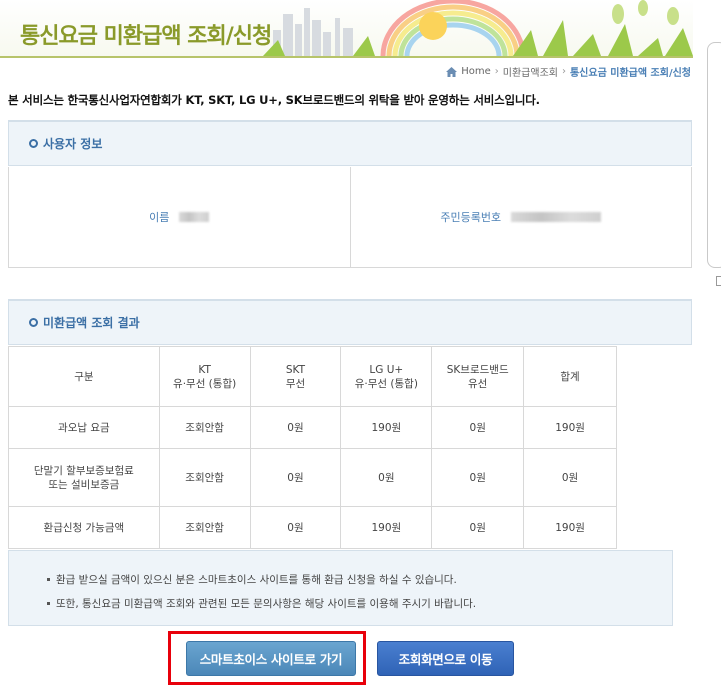  Describe the element at coordinates (478, 383) in the screenshot. I see `header-subtext: 유선` at that location.